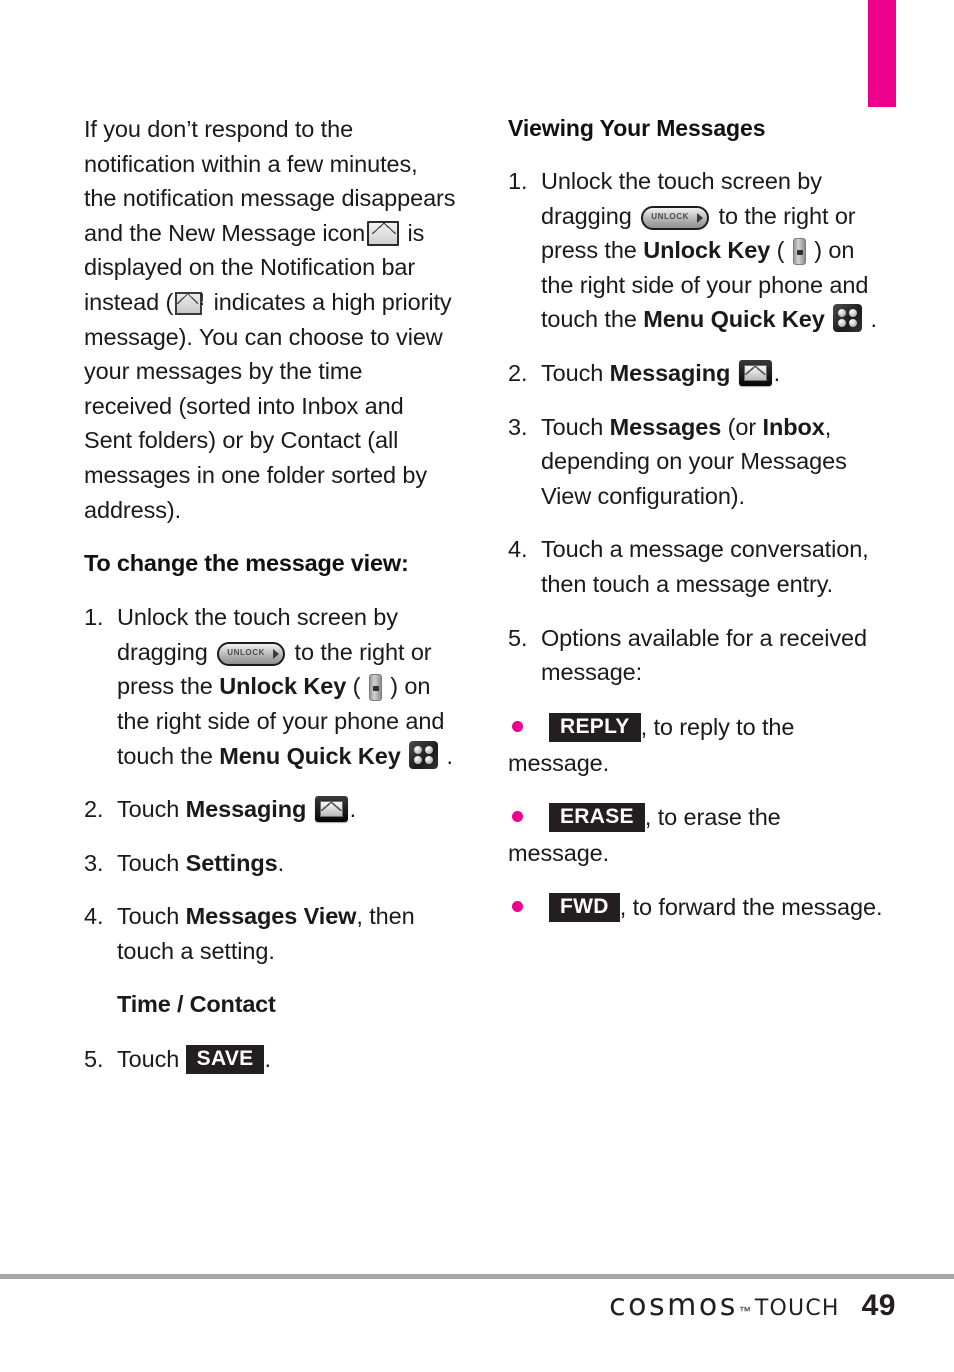 The width and height of the screenshot is (954, 1372). Describe the element at coordinates (752, 1305) in the screenshot. I see `footer: cosmos ™ TOUCH 49` at that location.